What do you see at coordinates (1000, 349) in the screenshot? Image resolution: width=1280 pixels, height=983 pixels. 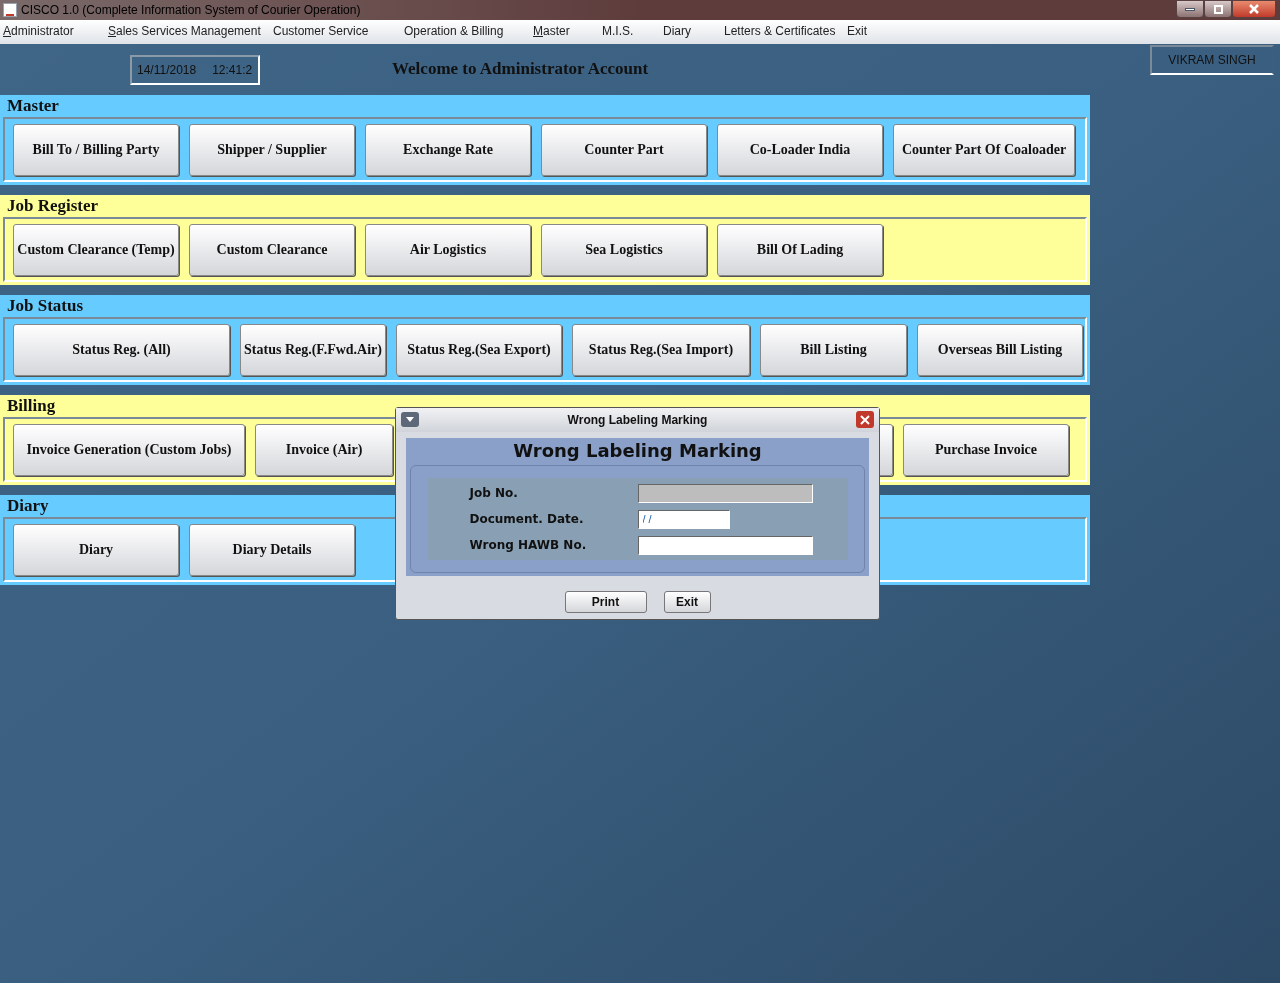 I see `menu-button: Overseas Bill Listing` at bounding box center [1000, 349].